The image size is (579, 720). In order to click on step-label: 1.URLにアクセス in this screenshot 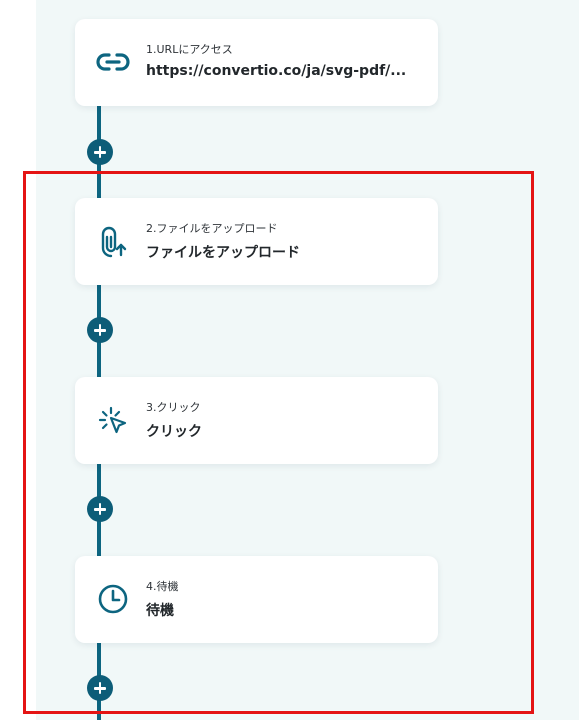, I will do `click(189, 49)`.